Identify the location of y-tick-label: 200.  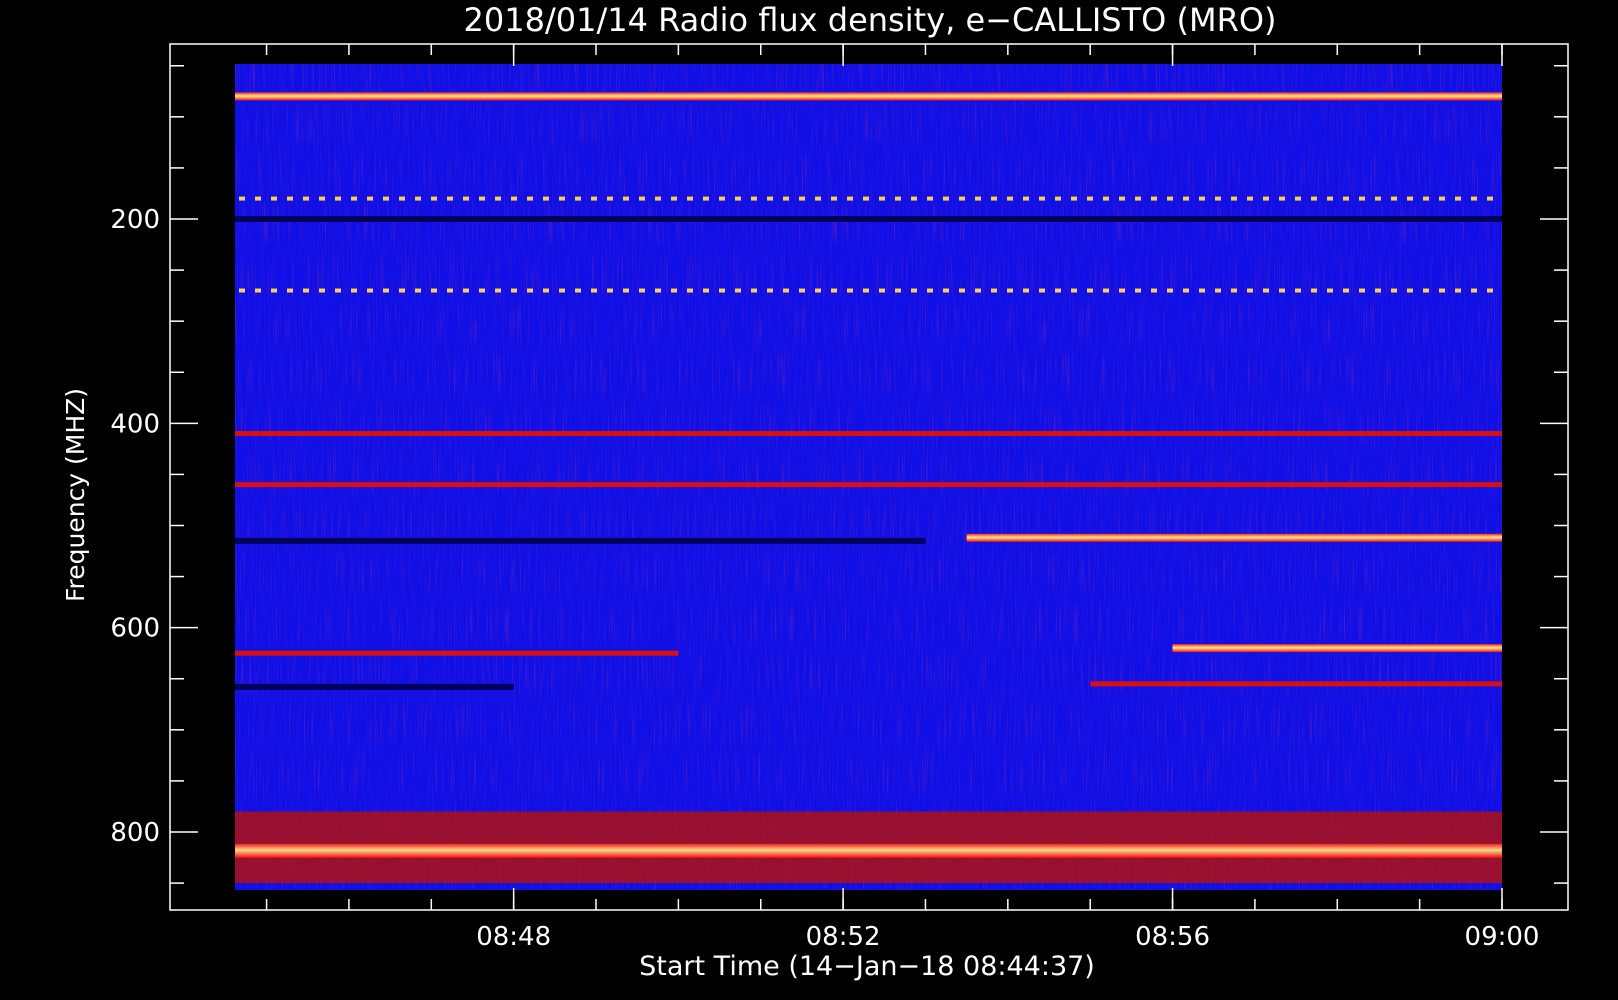
(135, 220).